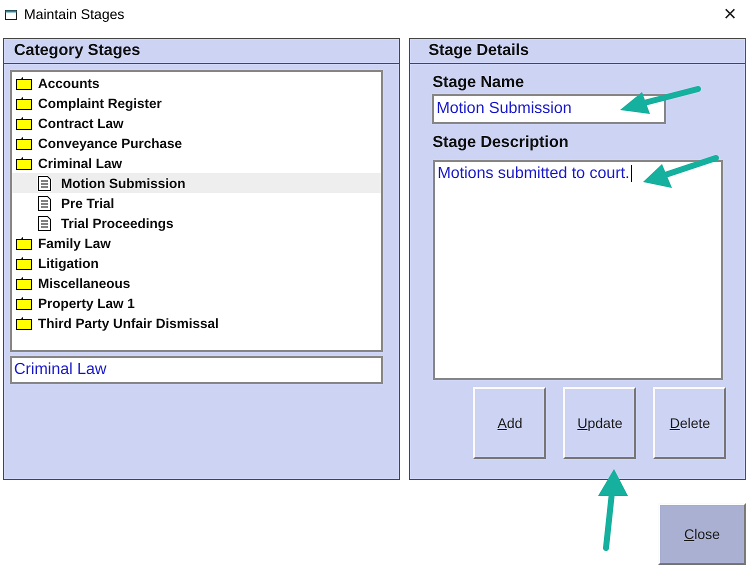  Describe the element at coordinates (509, 423) in the screenshot. I see `action-button: Add` at that location.